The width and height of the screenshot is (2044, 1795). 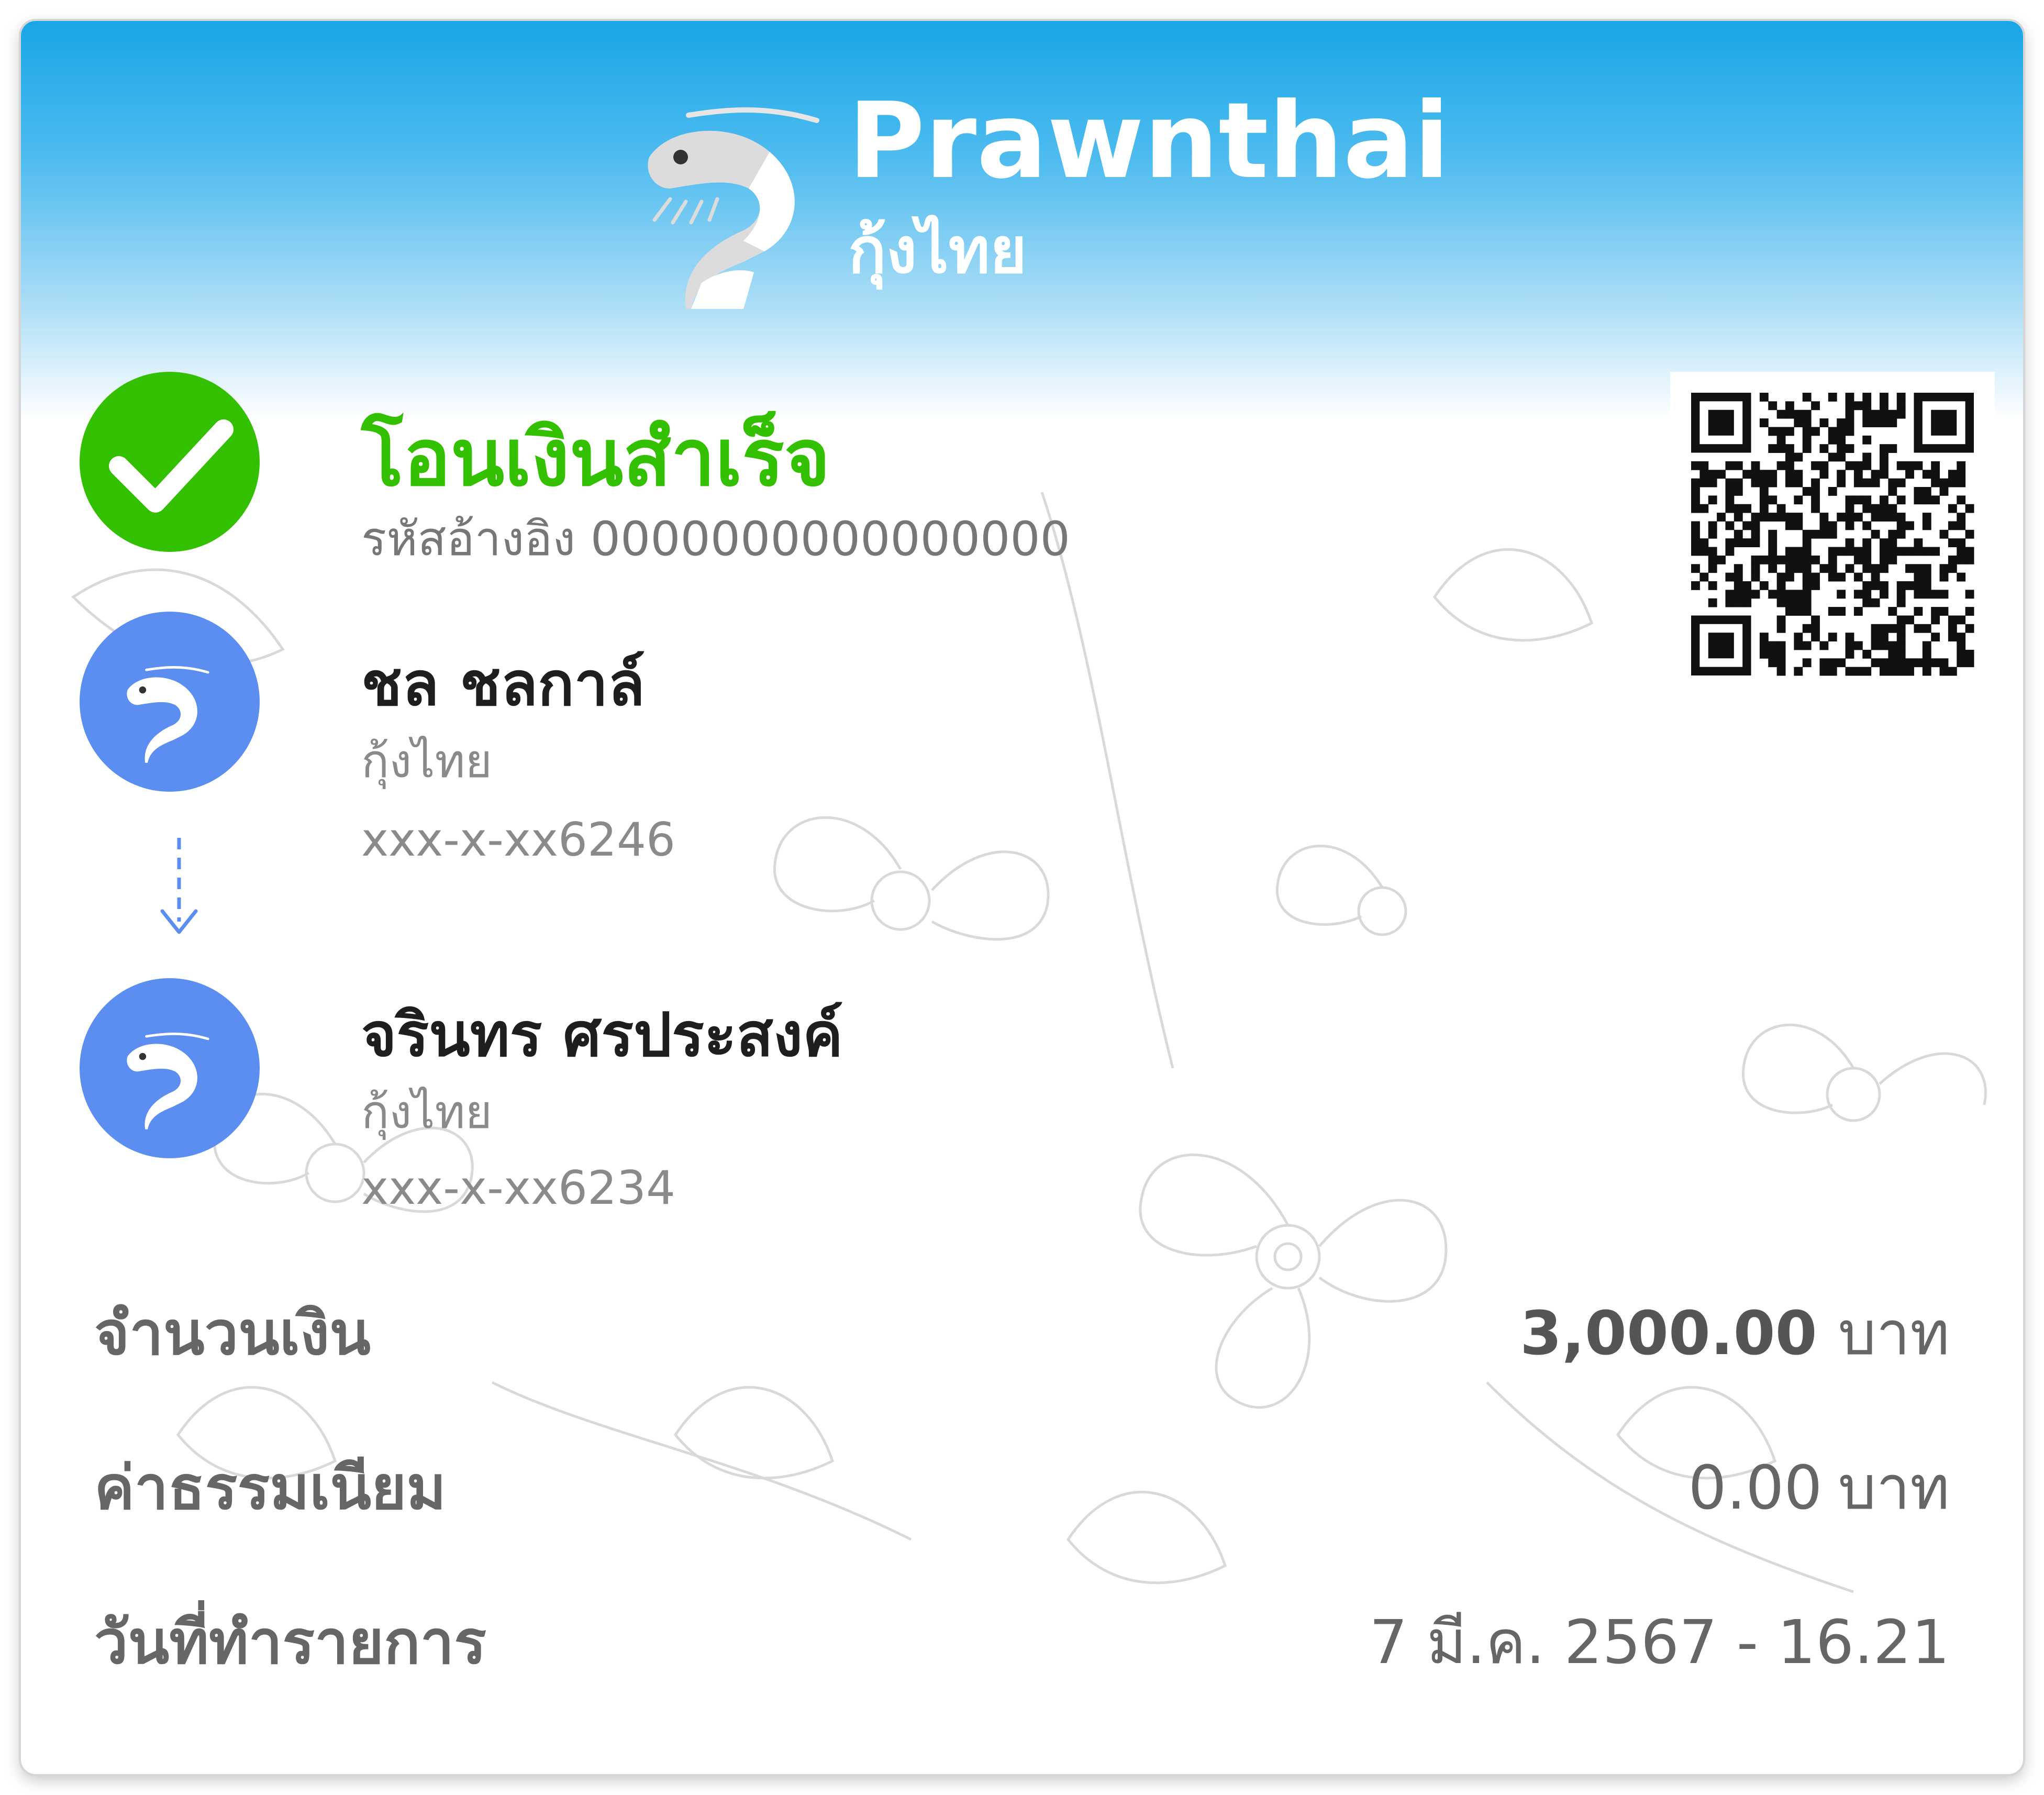 What do you see at coordinates (1149, 141) in the screenshot?
I see `brand-name: Prawnthai` at bounding box center [1149, 141].